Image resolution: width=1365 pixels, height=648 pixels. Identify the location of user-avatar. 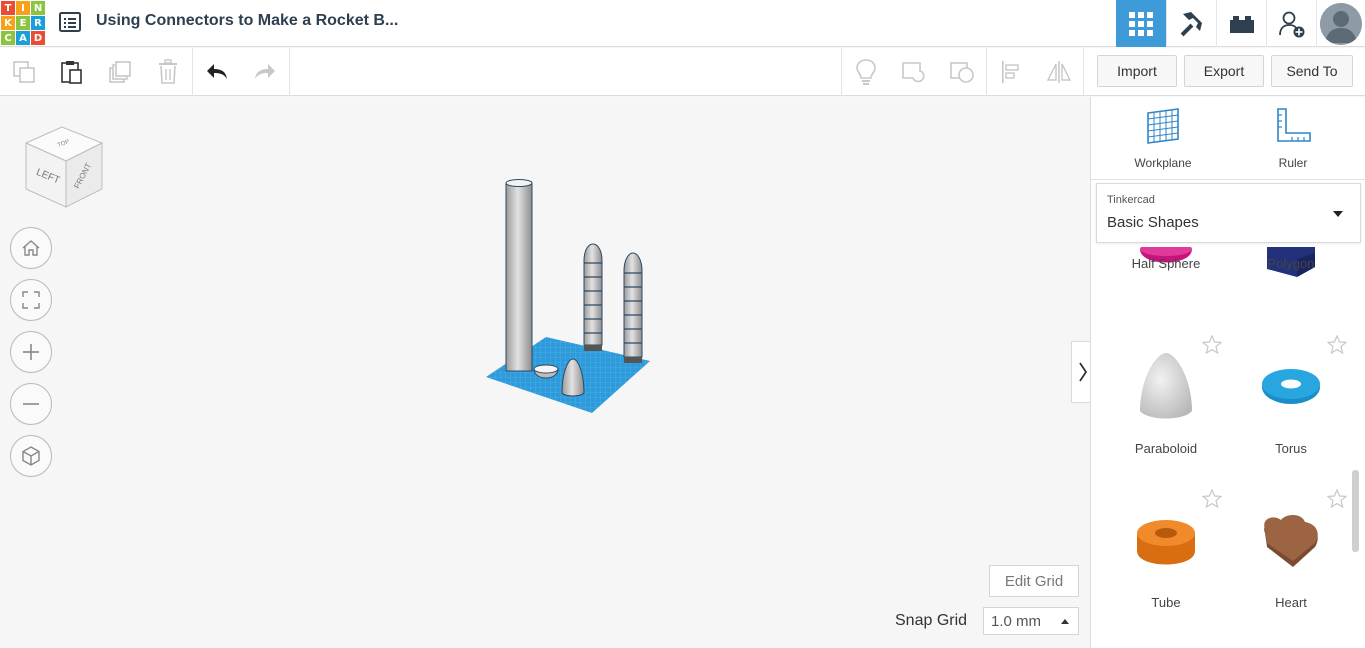
(1340, 23).